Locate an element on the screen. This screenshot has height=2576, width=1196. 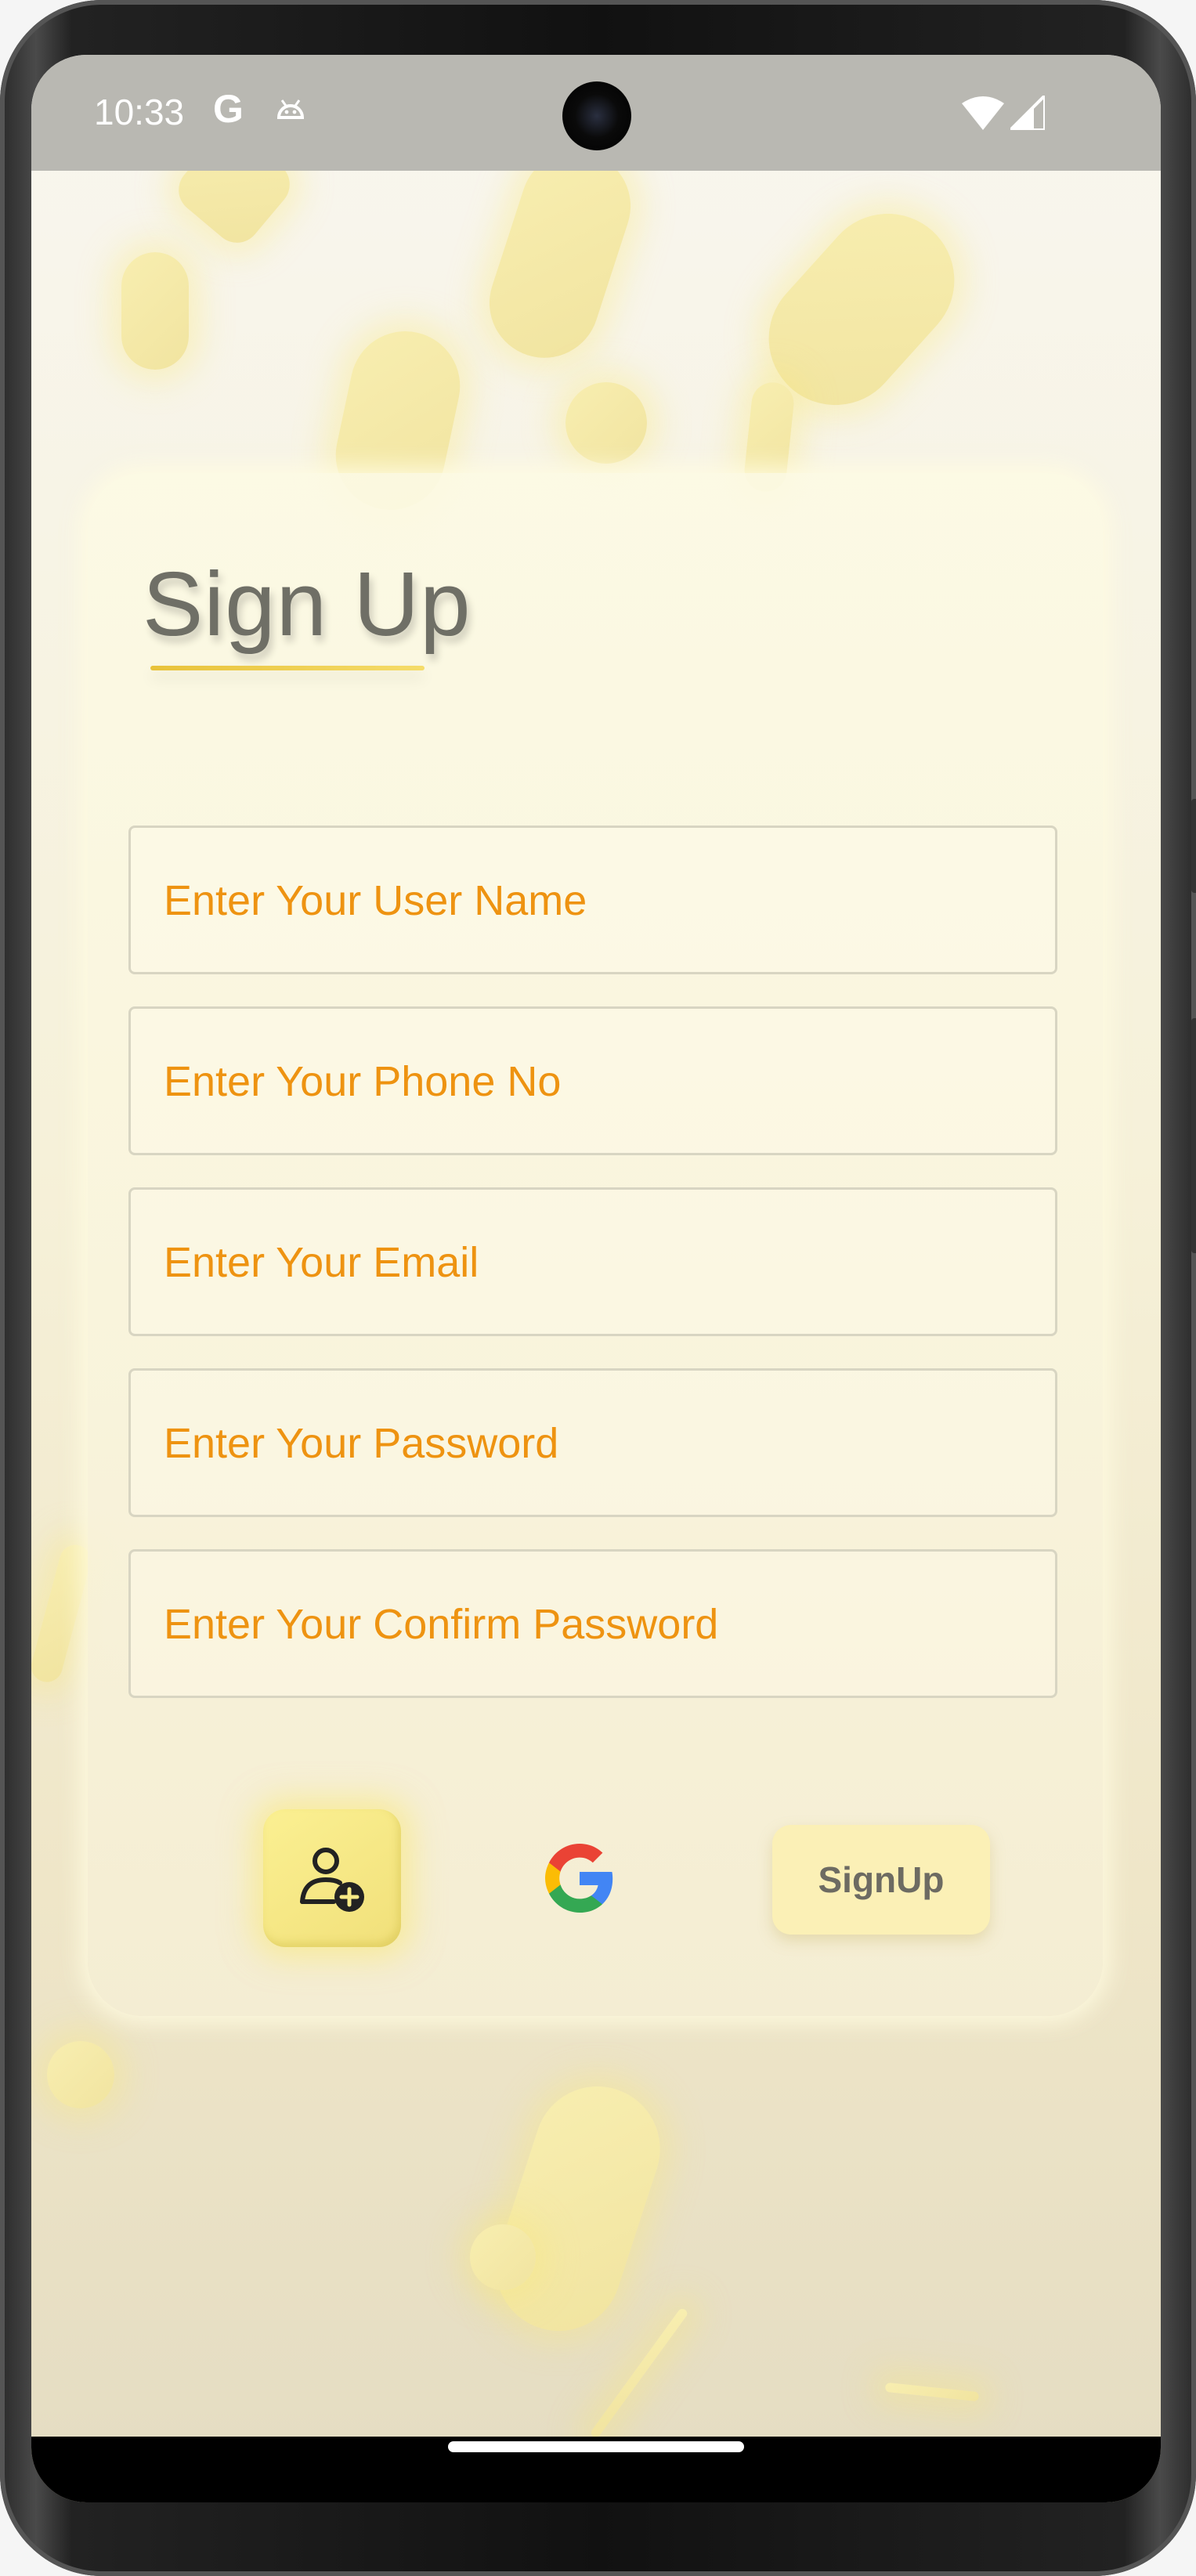
power-button is located at coordinates (1193, 846).